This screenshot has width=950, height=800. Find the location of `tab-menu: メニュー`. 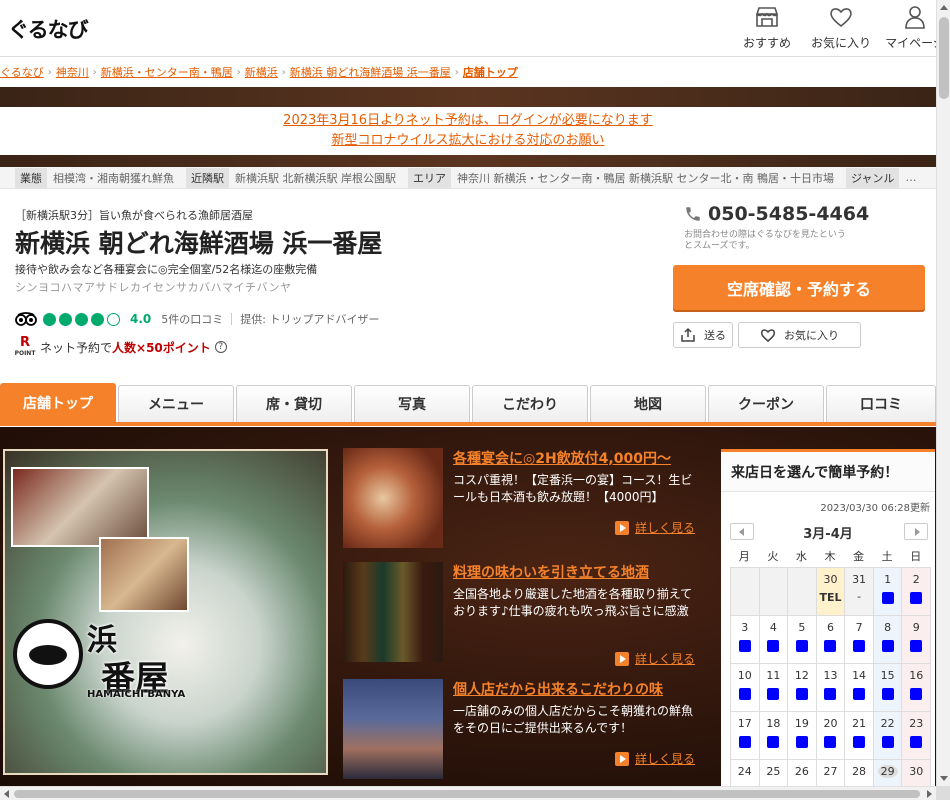

tab-menu: メニュー is located at coordinates (176, 403).